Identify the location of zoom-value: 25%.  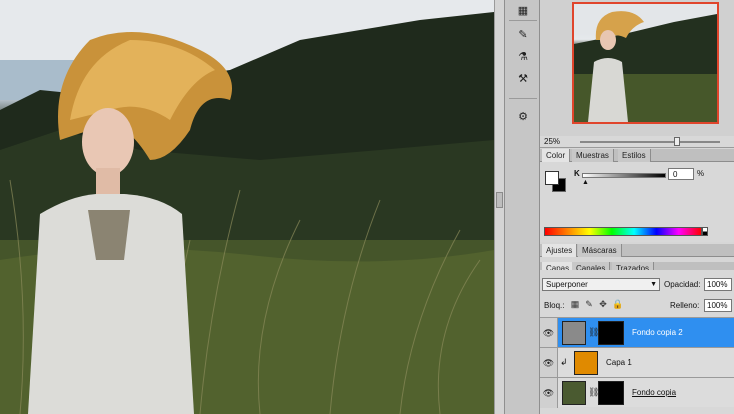
(552, 141).